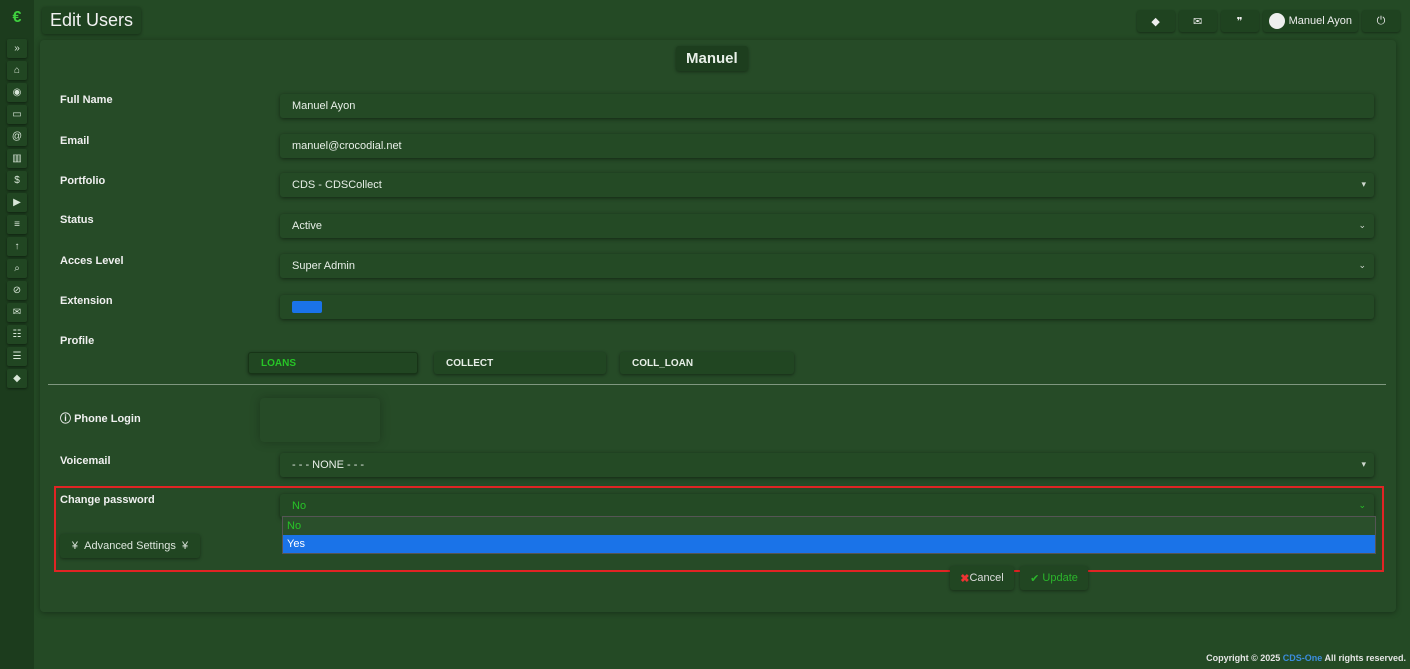 This screenshot has height=669, width=1410. I want to click on divider, so click(717, 384).